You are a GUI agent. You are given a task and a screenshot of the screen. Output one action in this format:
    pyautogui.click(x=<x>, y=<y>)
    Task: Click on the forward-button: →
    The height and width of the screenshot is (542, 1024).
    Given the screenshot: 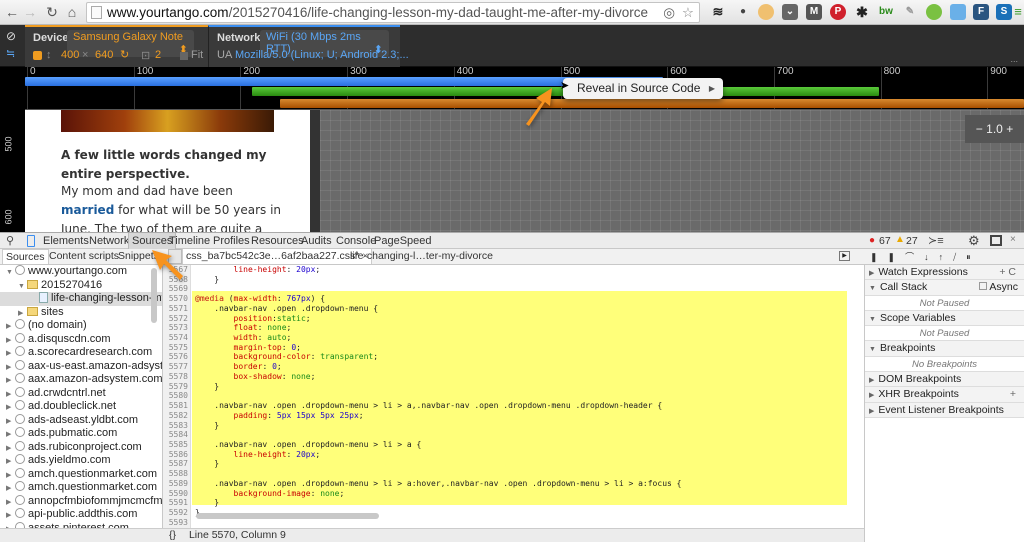 What is the action you would take?
    pyautogui.click(x=30, y=12)
    